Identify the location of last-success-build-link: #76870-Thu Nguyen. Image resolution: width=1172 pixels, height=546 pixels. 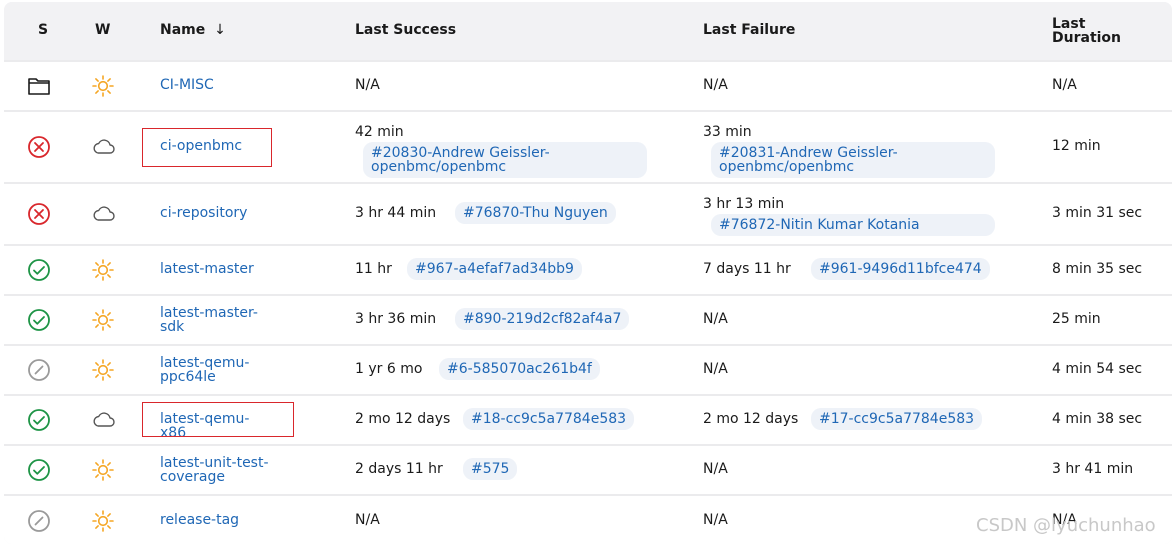
(535, 213).